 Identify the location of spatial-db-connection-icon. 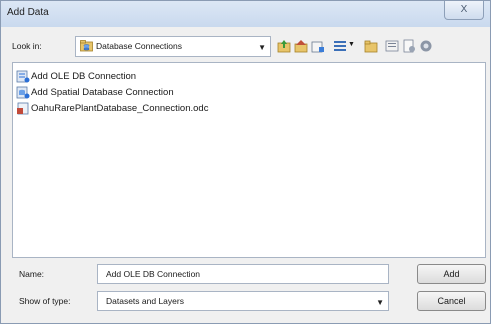
(23, 92).